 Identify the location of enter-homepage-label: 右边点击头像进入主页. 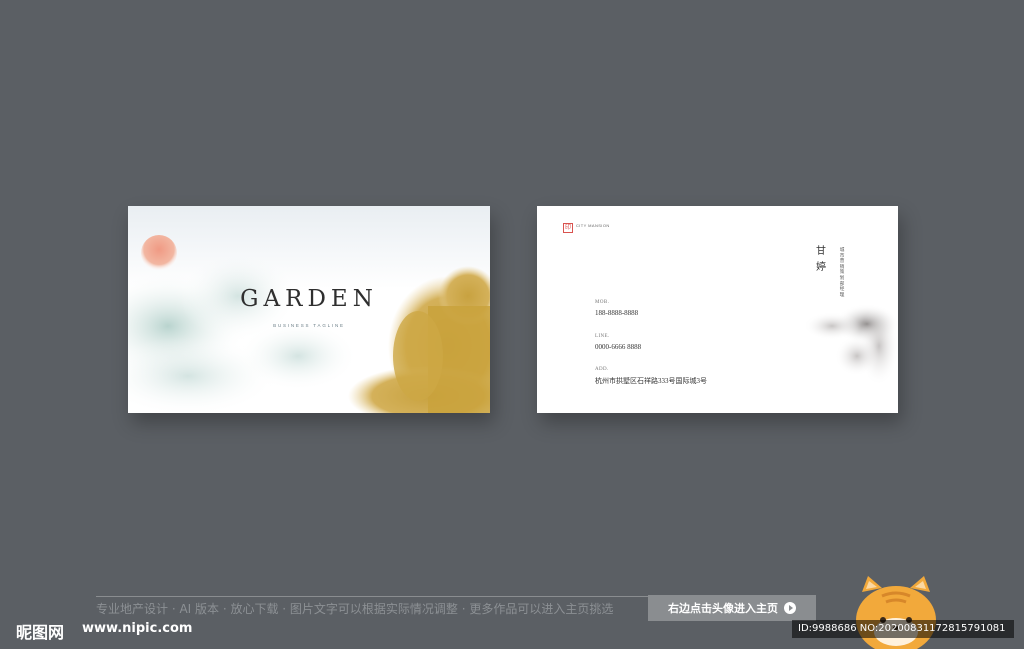
(723, 608).